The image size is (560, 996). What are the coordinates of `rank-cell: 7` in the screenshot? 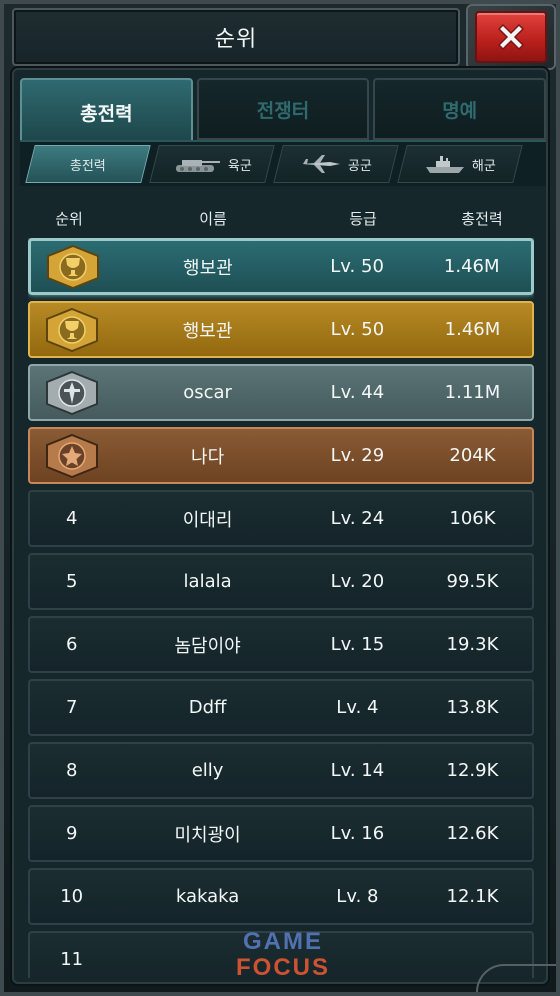 It's located at (71, 707).